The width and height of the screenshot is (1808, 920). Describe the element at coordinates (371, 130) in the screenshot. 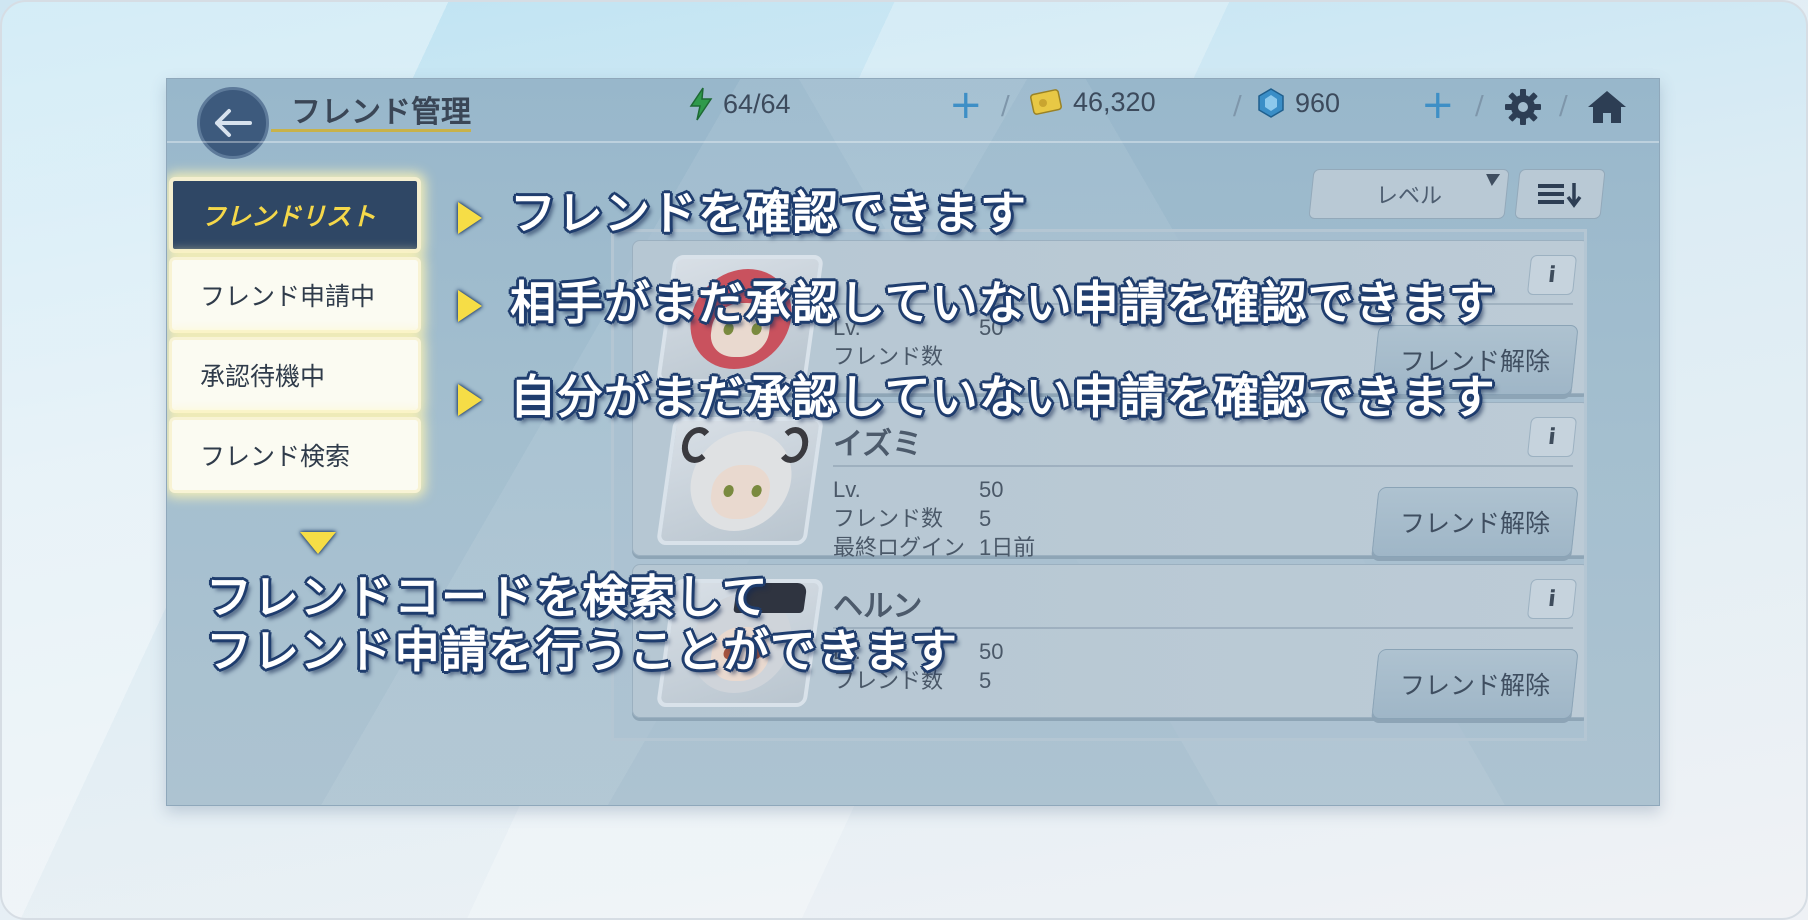

I see `title-underline` at that location.